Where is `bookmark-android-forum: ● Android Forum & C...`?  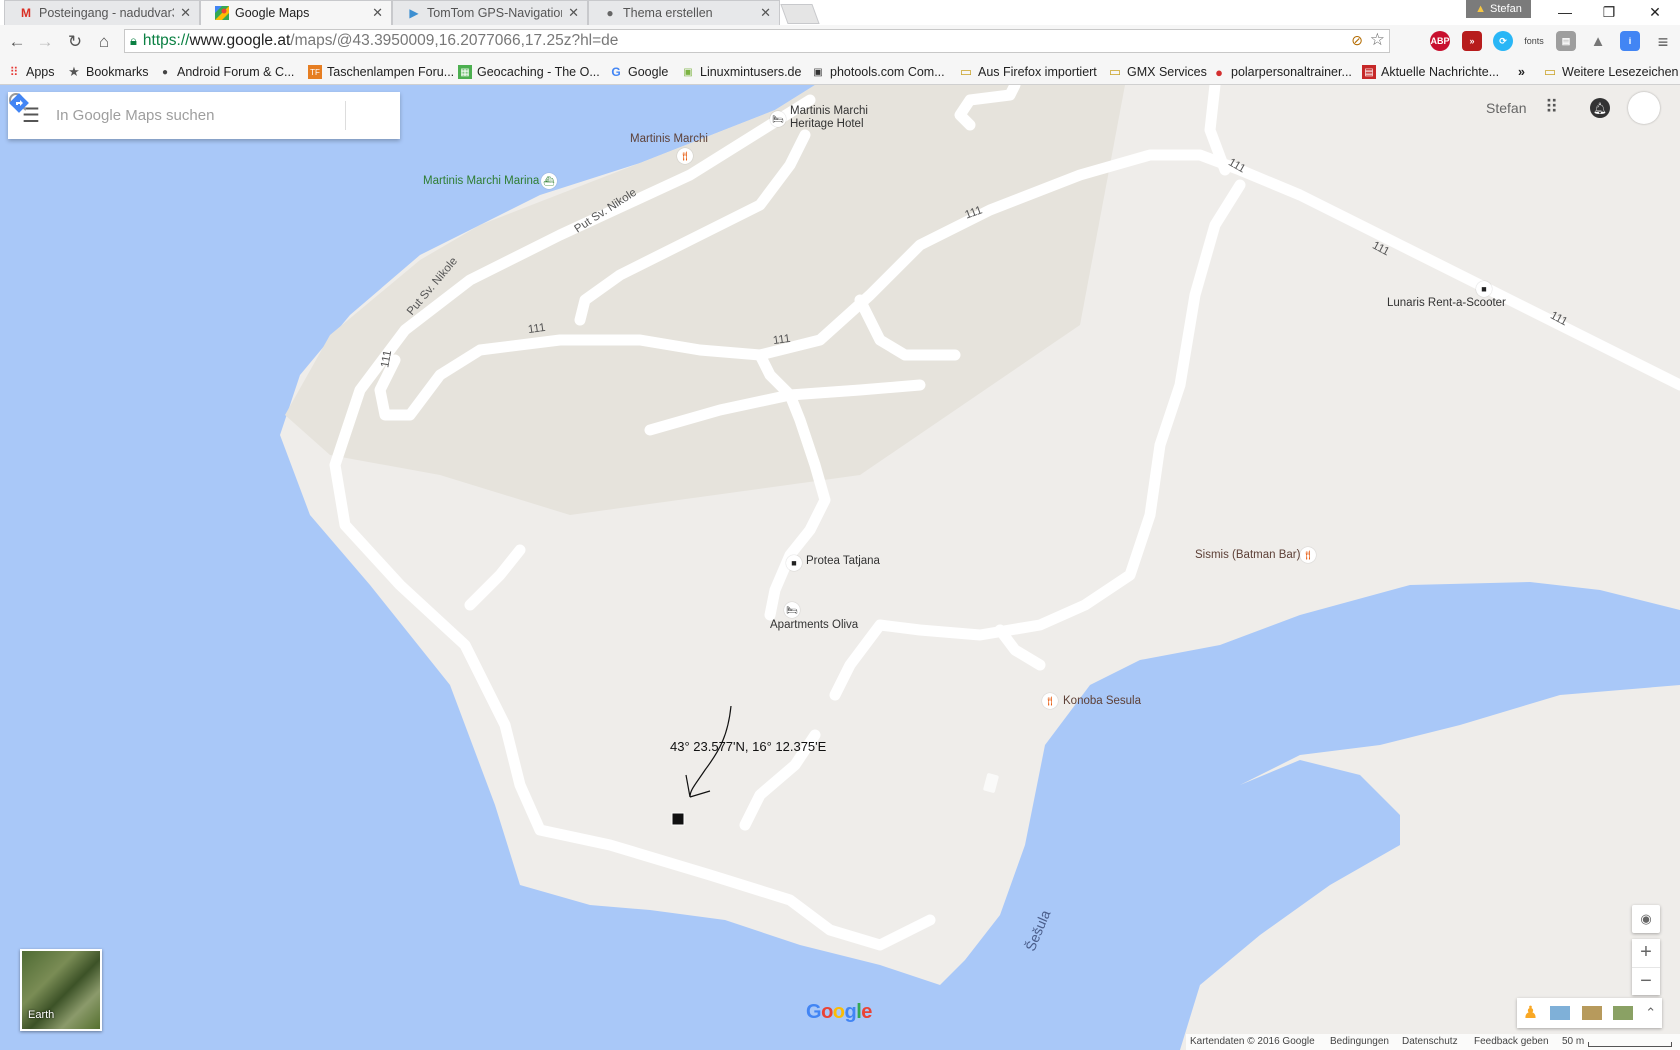
bookmark-android-forum: ● Android Forum & C... is located at coordinates (226, 72).